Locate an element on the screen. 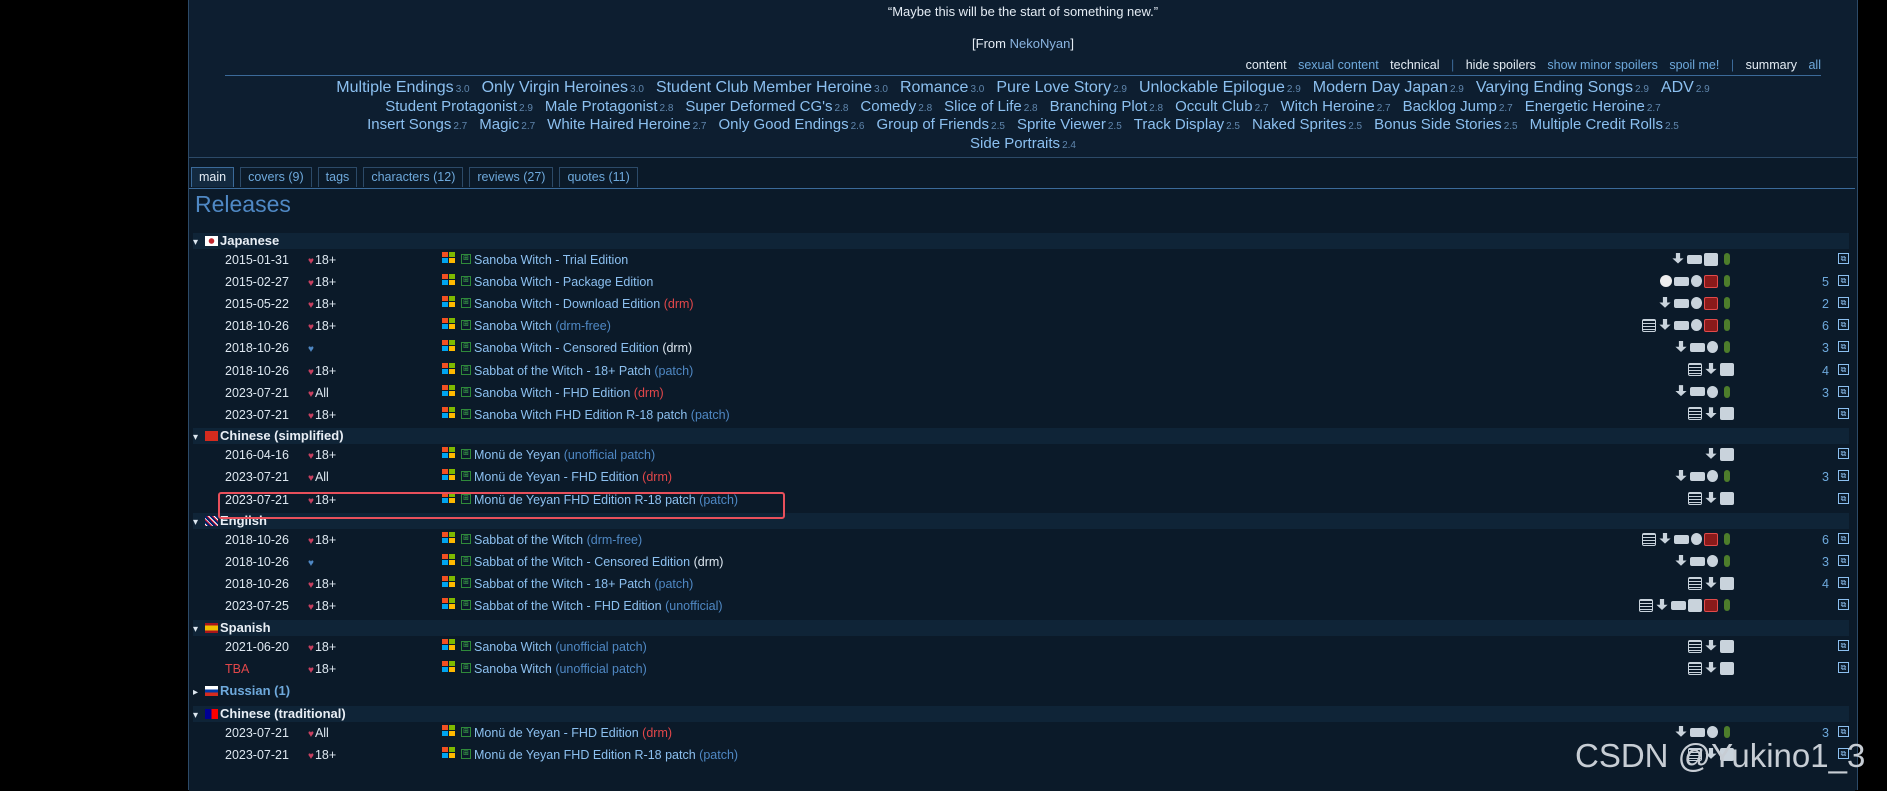 The width and height of the screenshot is (1887, 791). tag-link: Bonus Side Stories 2.5 is located at coordinates (1445, 124).